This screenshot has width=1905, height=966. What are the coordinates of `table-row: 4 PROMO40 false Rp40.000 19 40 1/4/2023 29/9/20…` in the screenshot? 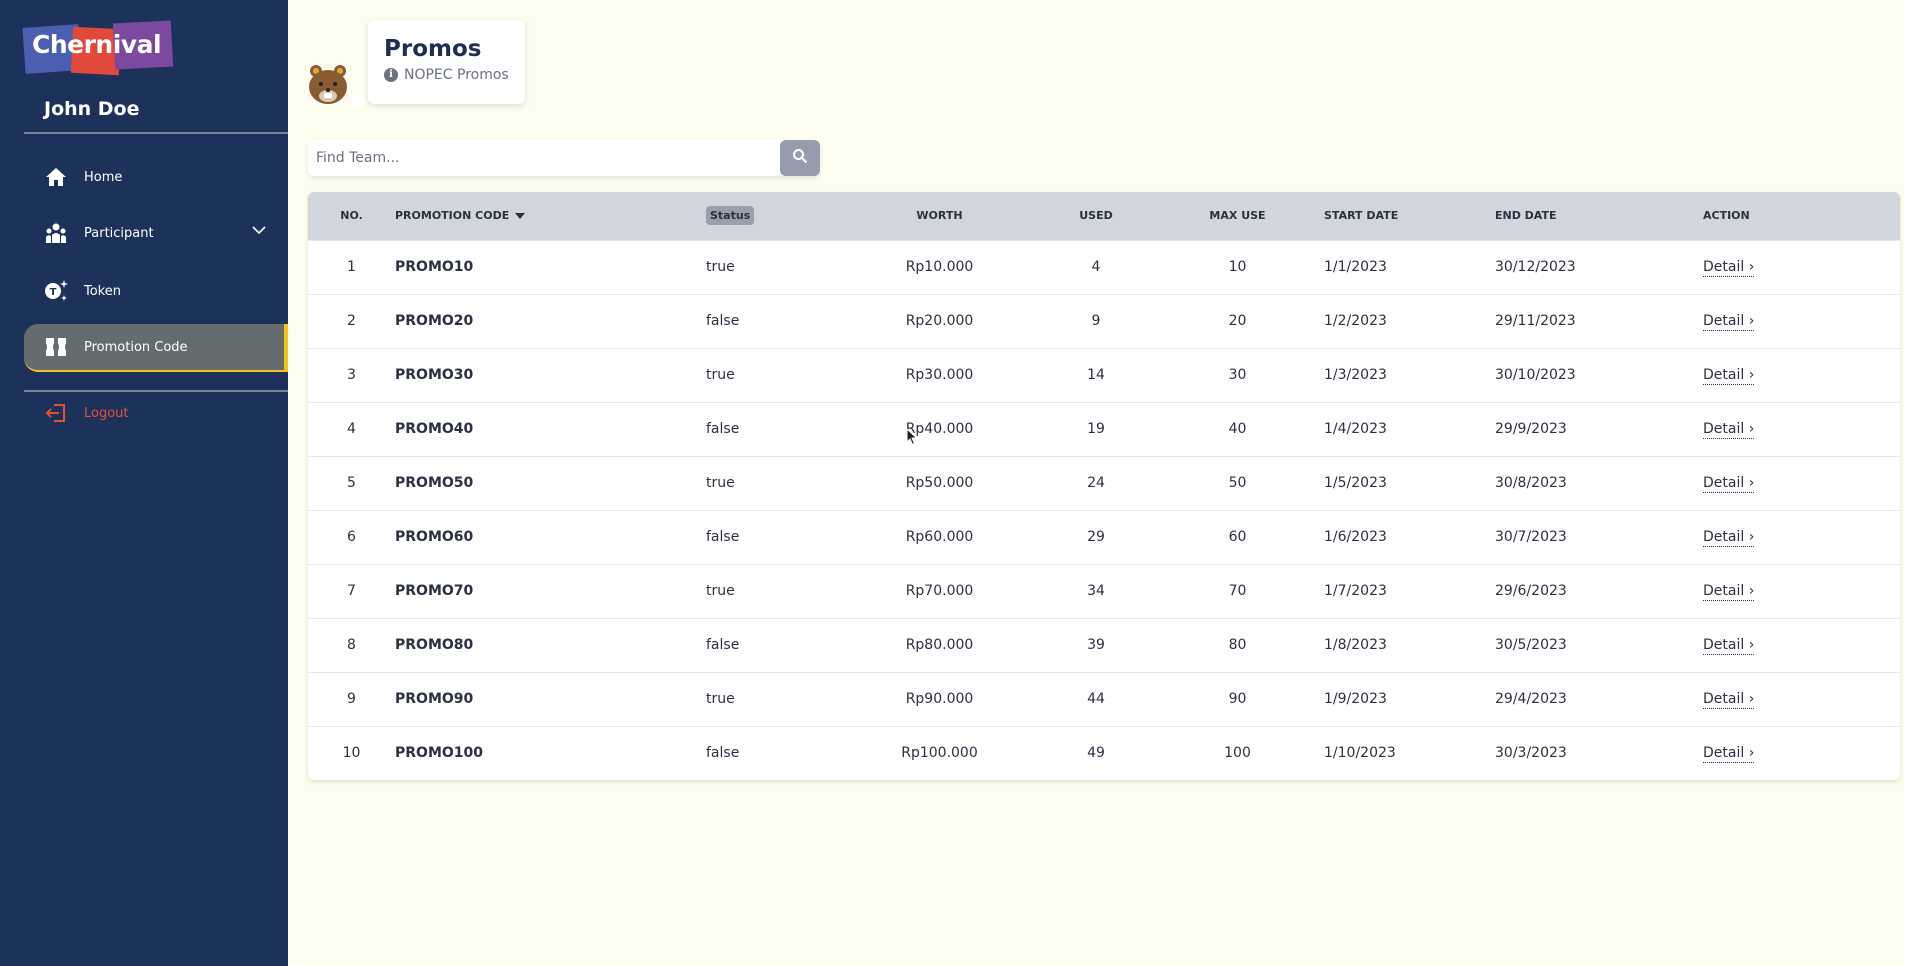 It's located at (1104, 428).